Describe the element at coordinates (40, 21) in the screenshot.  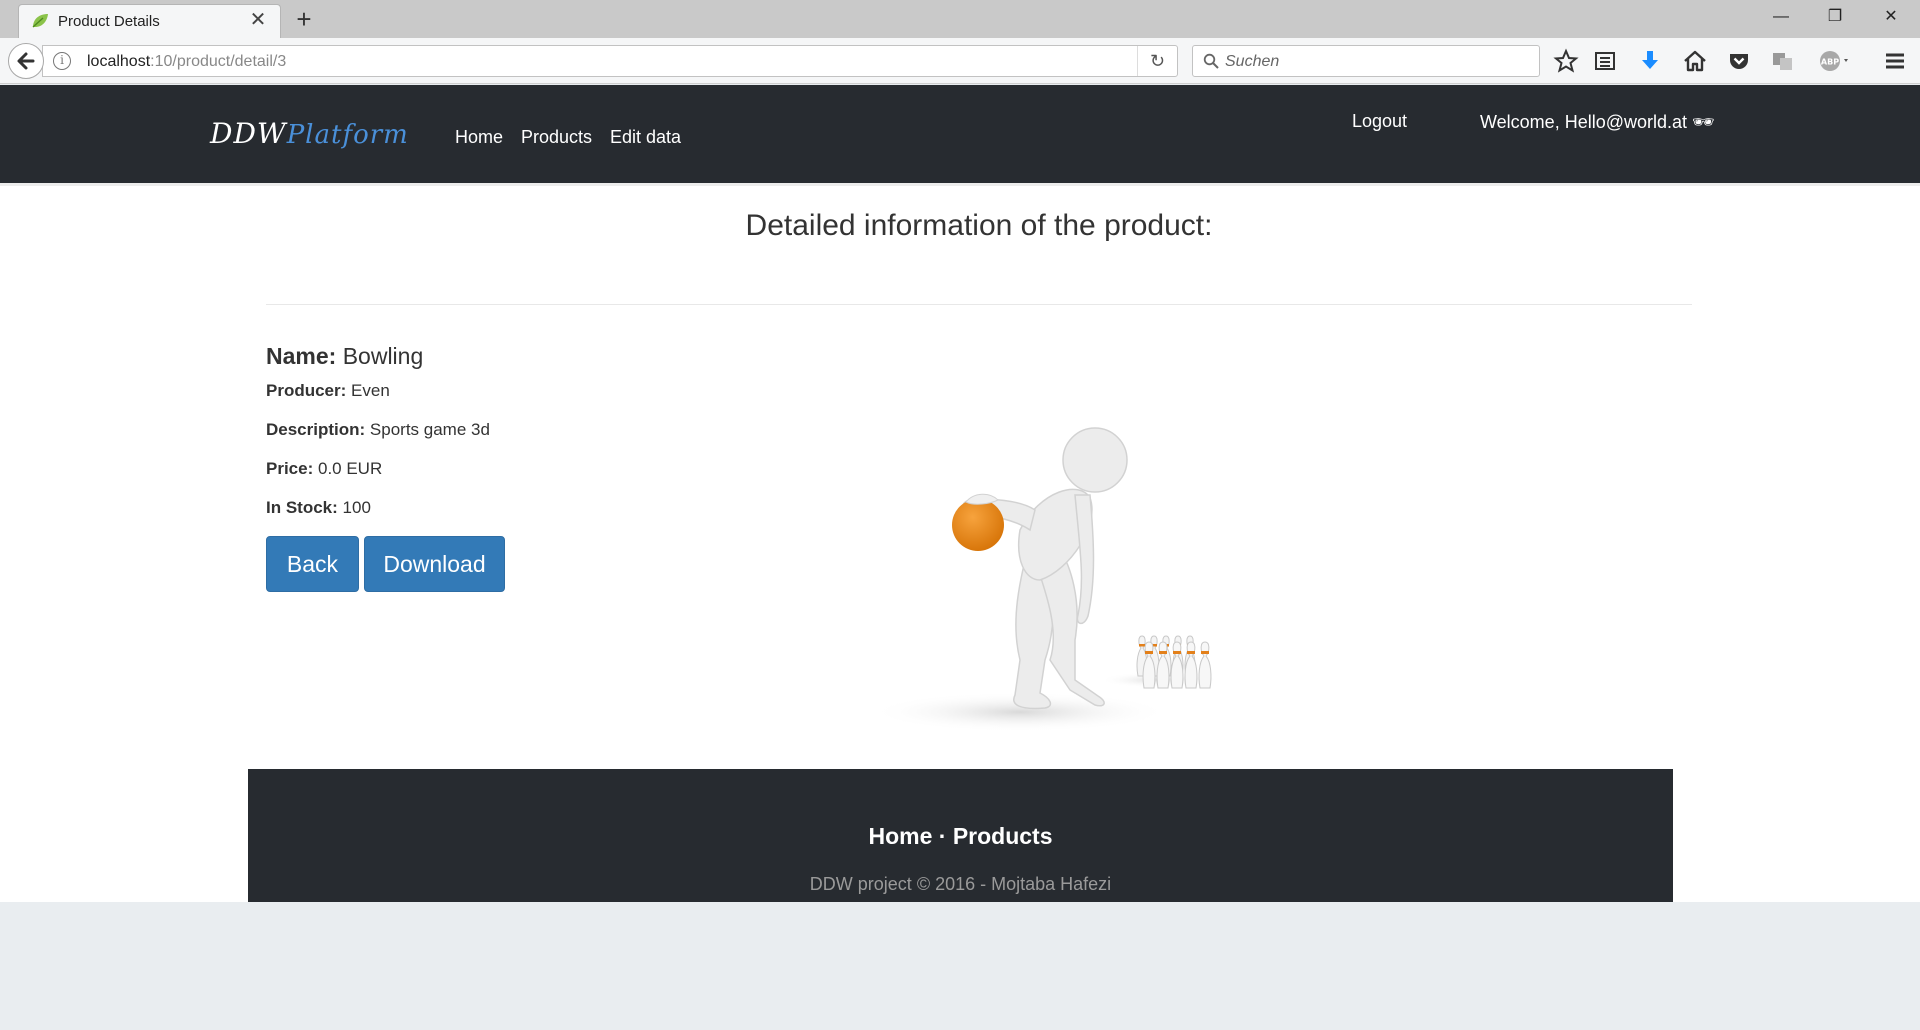
I see `leaf-icon` at that location.